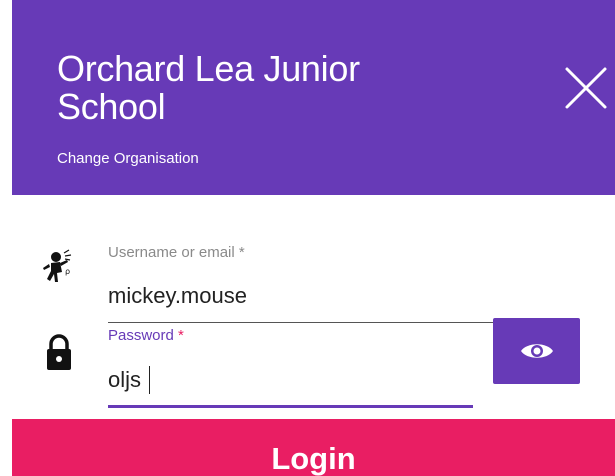  I want to click on close-icon, so click(586, 88).